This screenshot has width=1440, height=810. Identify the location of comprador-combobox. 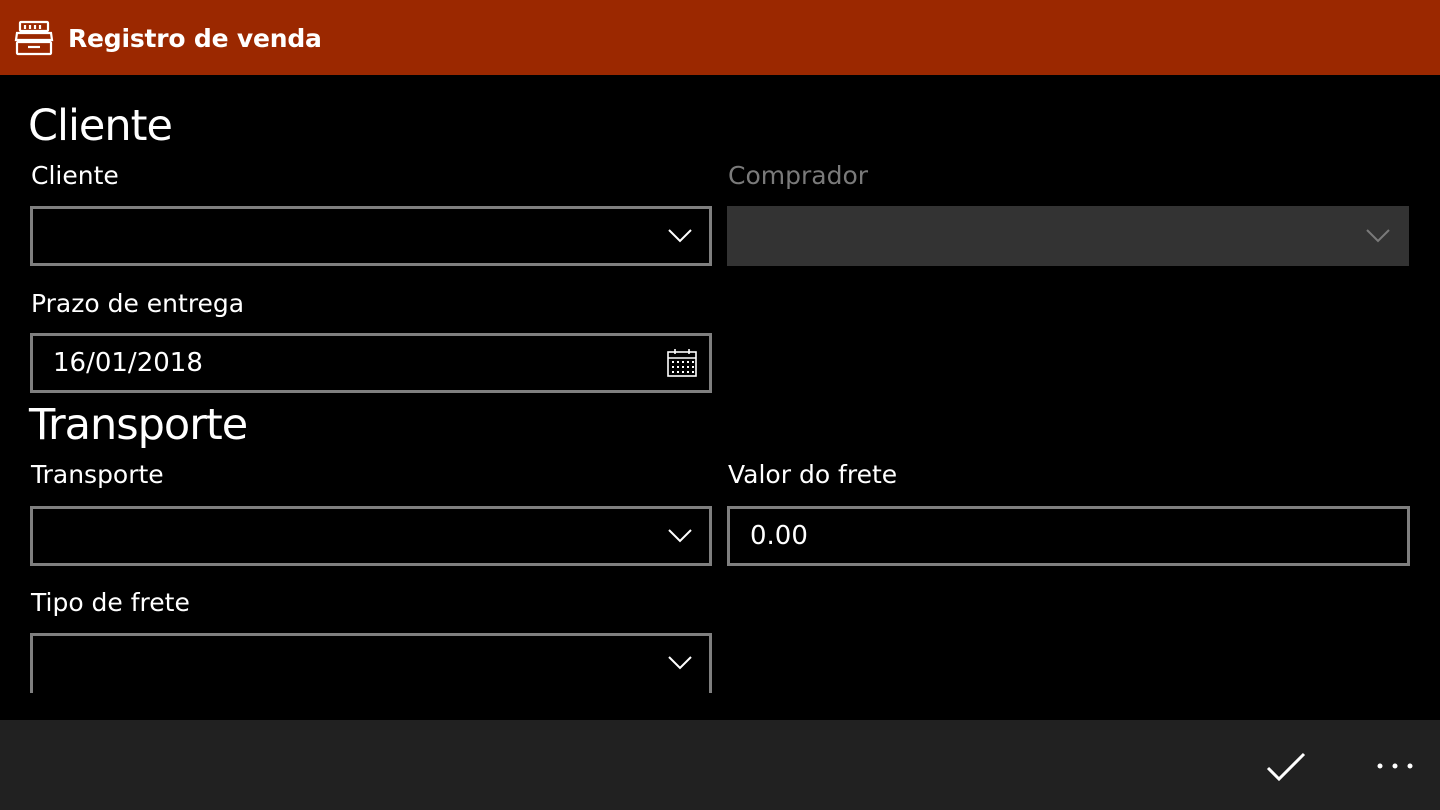
(1068, 236).